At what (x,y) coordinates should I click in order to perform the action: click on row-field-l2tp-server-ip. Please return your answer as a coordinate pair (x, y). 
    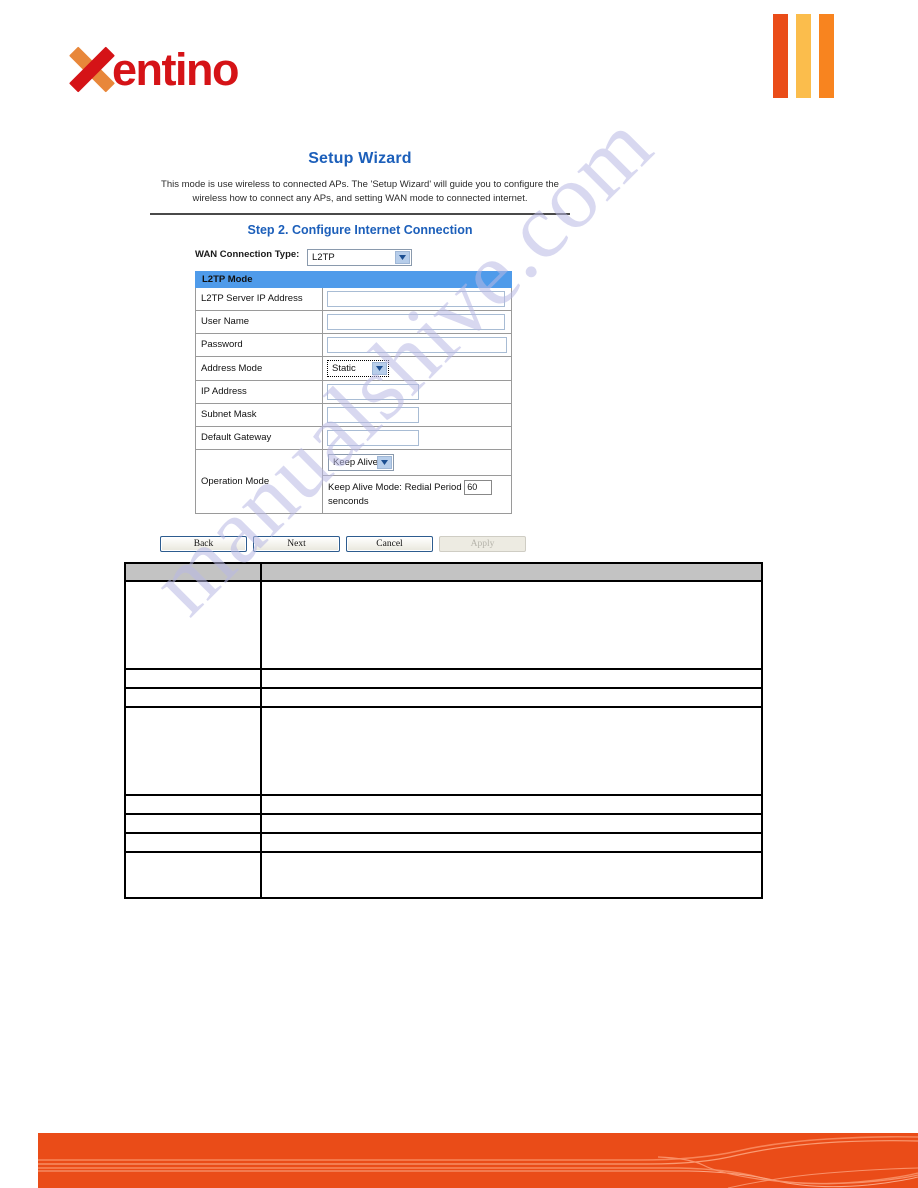
    Looking at the image, I should click on (417, 298).